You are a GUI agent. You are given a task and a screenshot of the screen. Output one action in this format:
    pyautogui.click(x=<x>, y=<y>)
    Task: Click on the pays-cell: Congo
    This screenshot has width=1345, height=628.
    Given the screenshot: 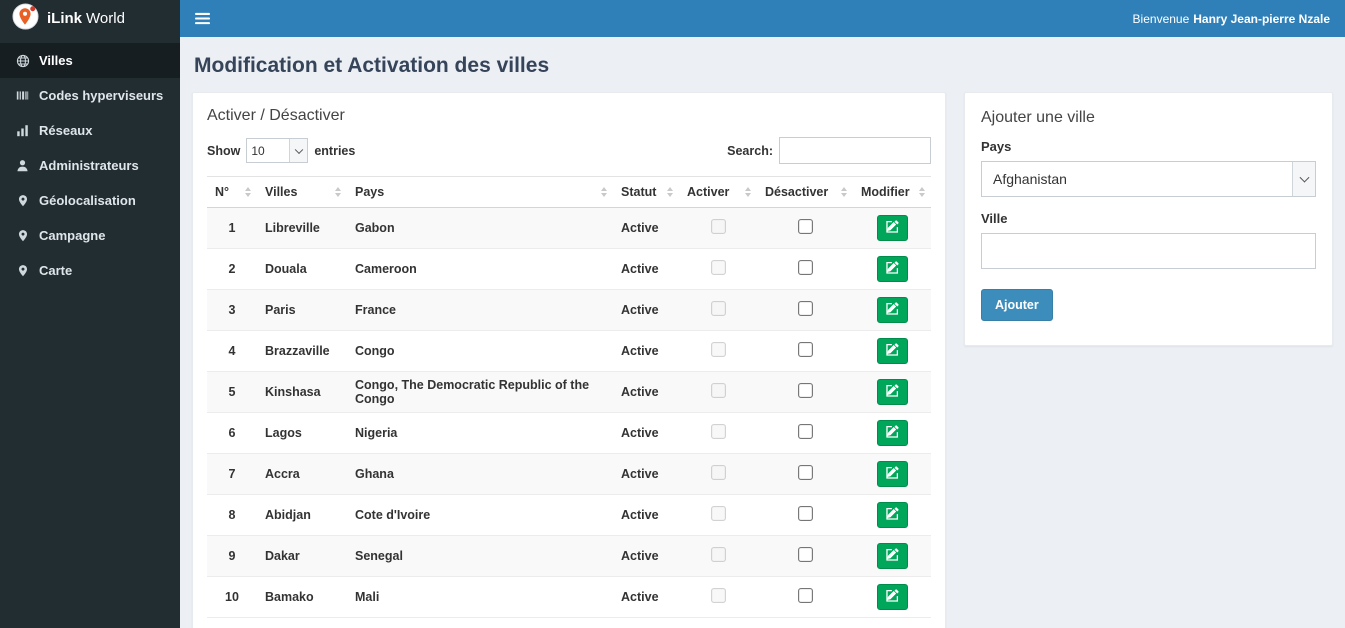 What is the action you would take?
    pyautogui.click(x=480, y=351)
    